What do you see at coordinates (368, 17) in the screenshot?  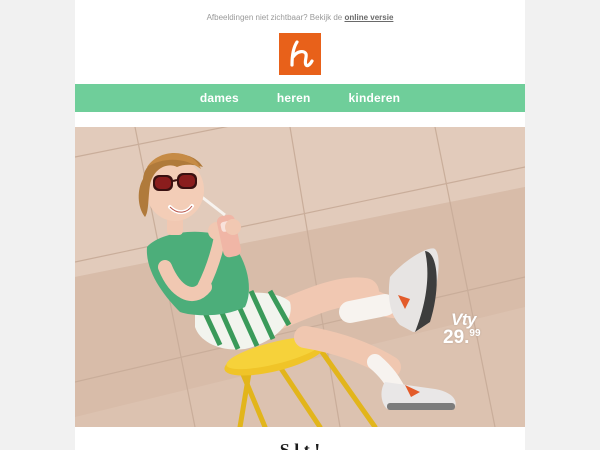 I see `online-version-link: online versie` at bounding box center [368, 17].